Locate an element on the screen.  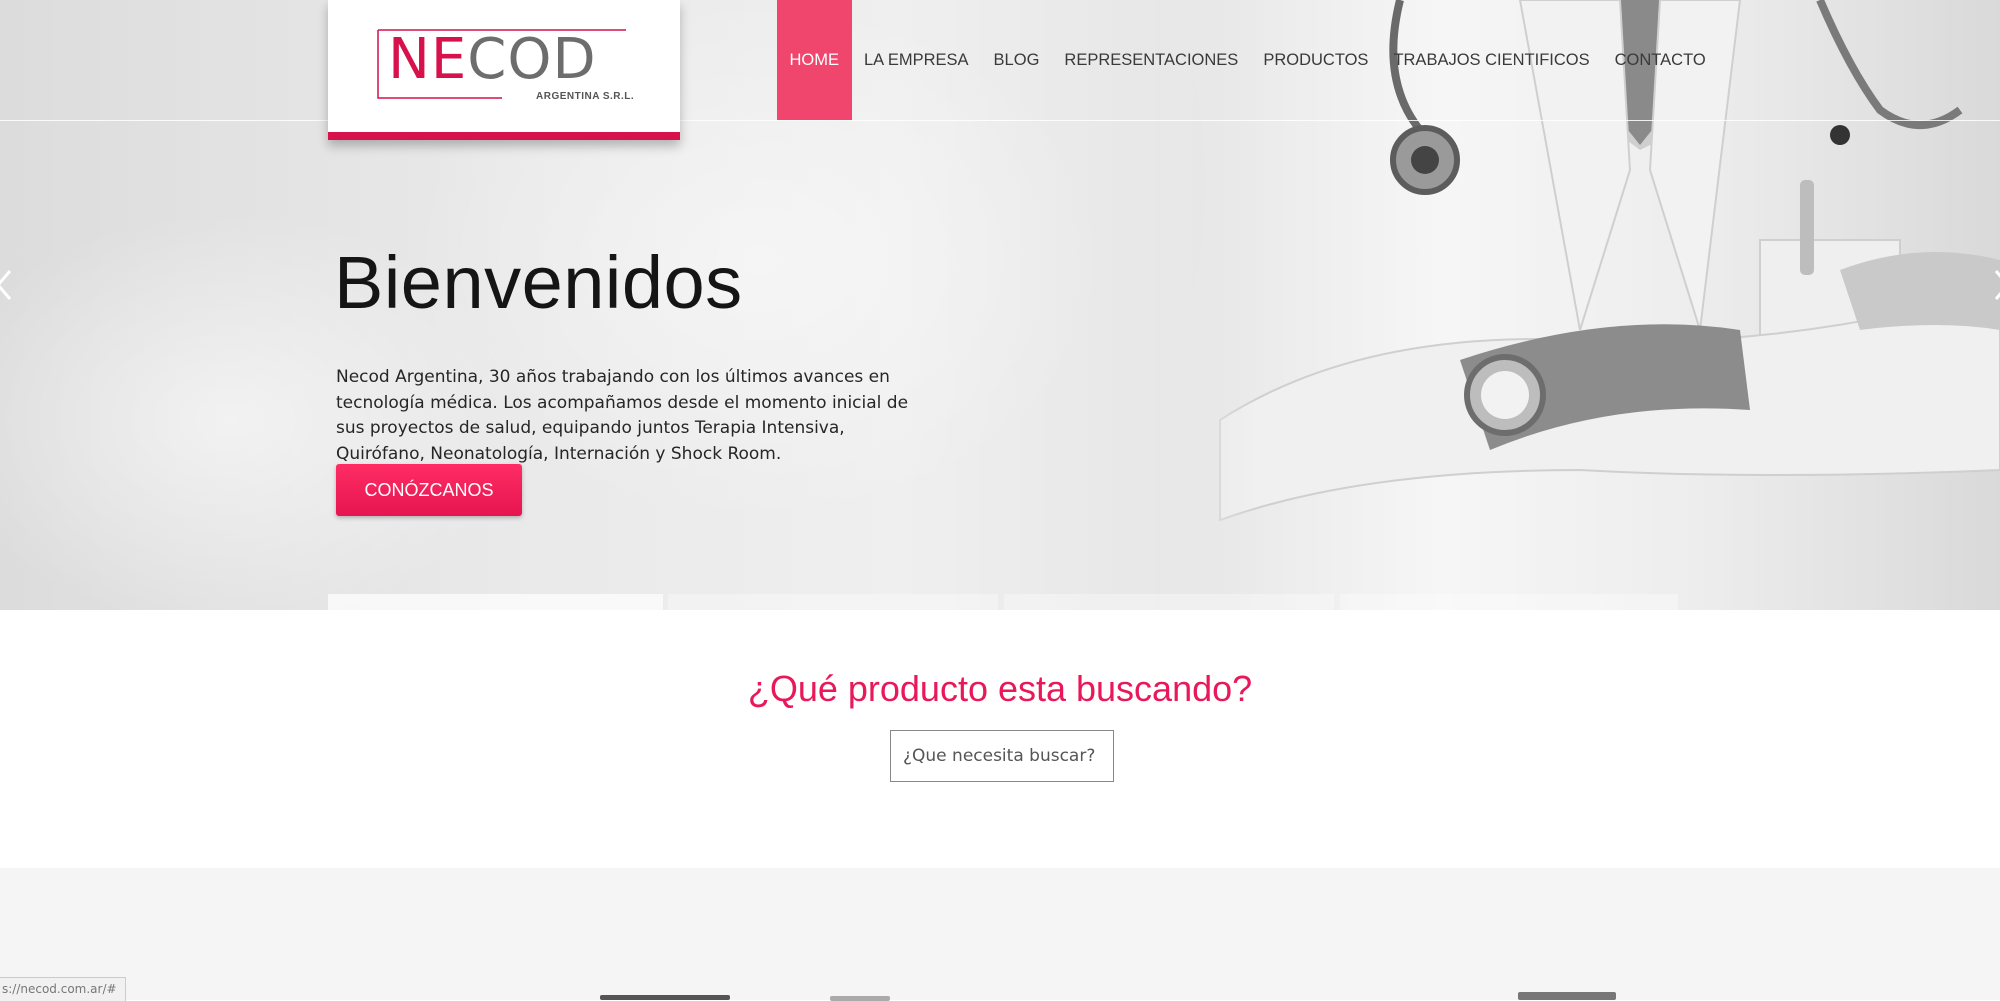
nav-item-representaciones: REPRESENTACIONES is located at coordinates (1151, 60).